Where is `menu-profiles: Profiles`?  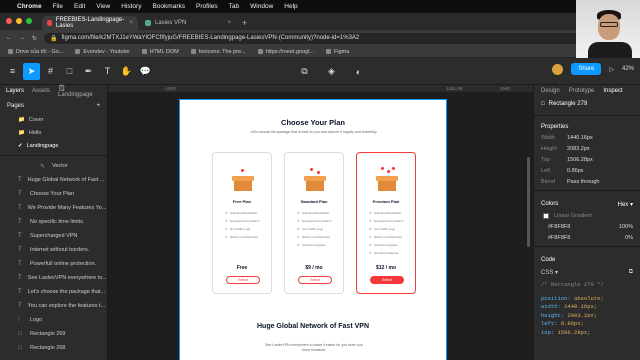
menu-profiles: Profiles is located at coordinates (207, 6).